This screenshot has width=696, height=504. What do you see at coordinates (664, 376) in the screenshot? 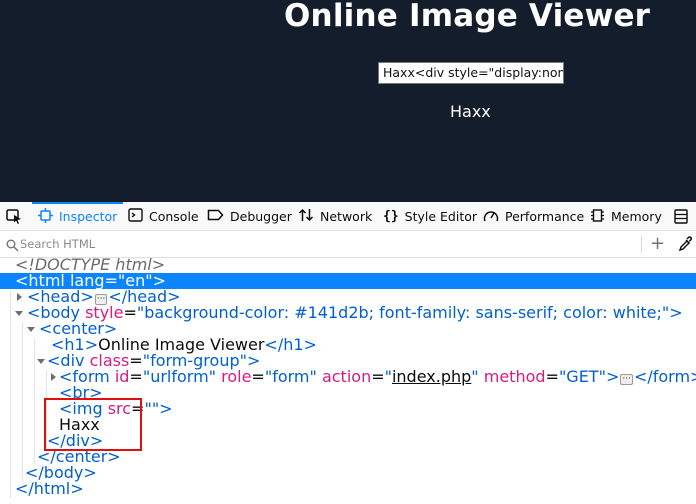
I see `tag-name: </form>` at bounding box center [664, 376].